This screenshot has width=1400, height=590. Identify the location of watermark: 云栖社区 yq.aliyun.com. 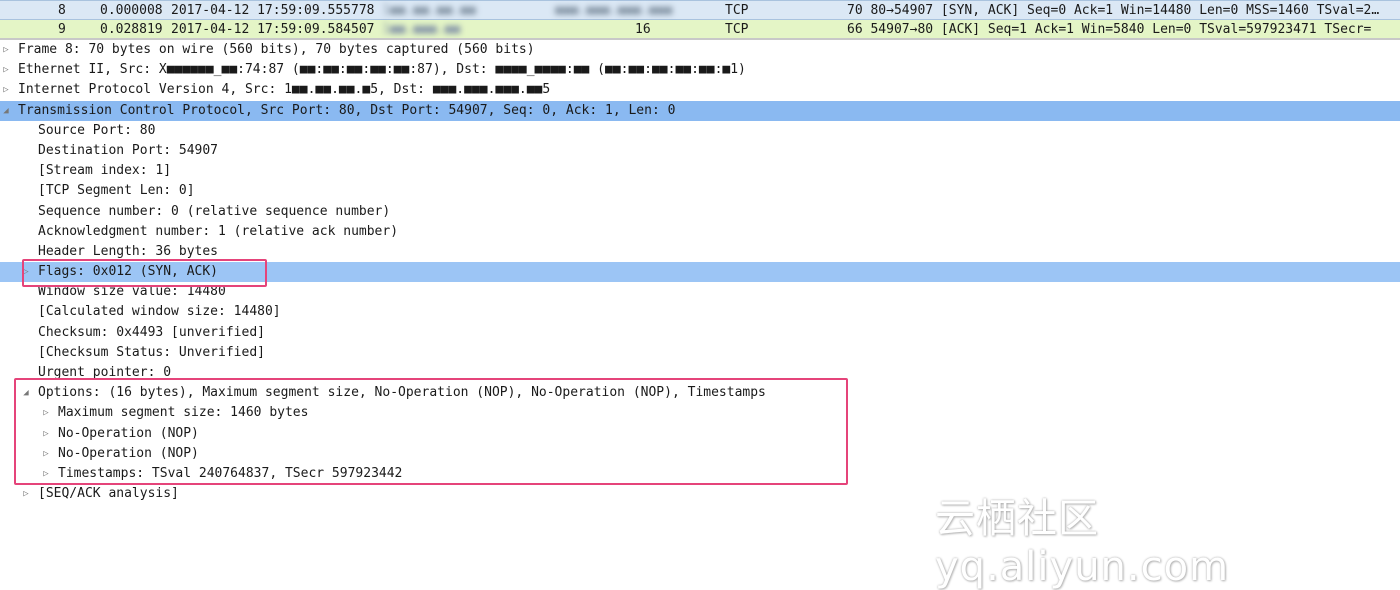
(1082, 543).